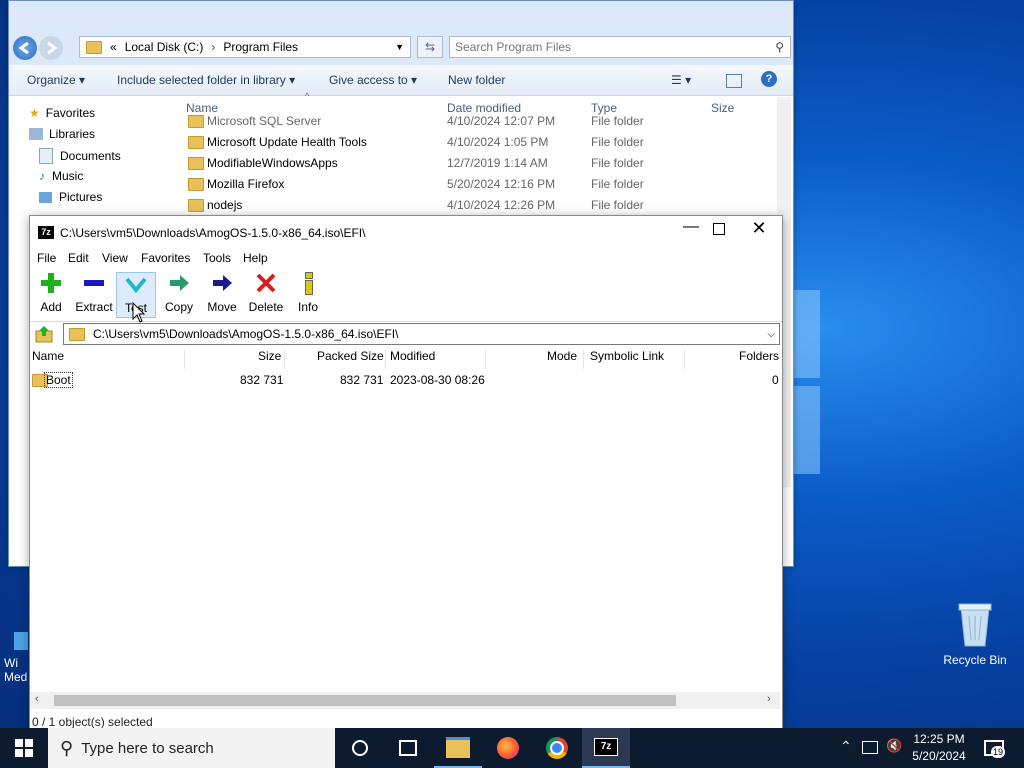 The height and width of the screenshot is (768, 1024). I want to click on row-modified: 2023-08-30 08:26, so click(437, 380).